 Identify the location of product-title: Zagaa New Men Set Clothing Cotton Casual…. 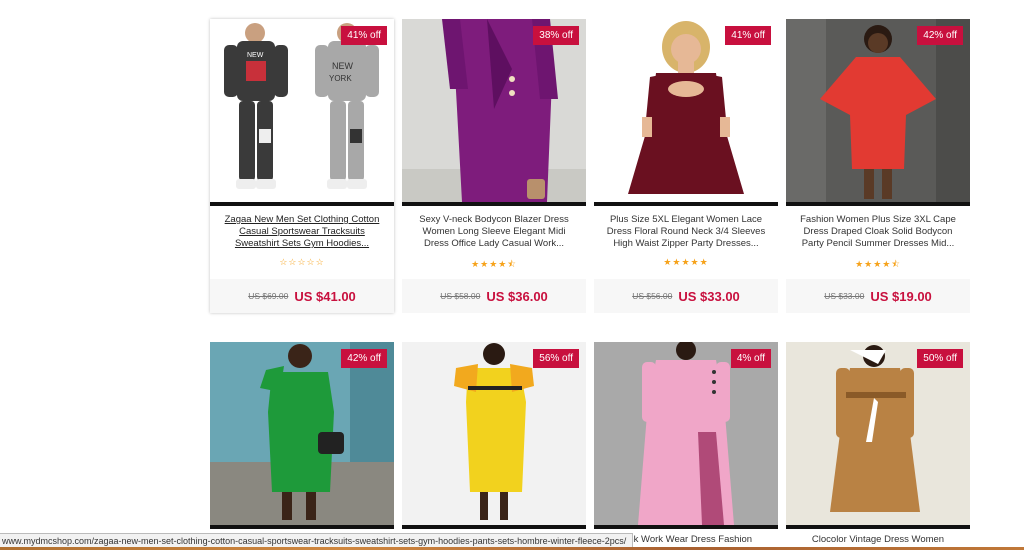
(302, 232).